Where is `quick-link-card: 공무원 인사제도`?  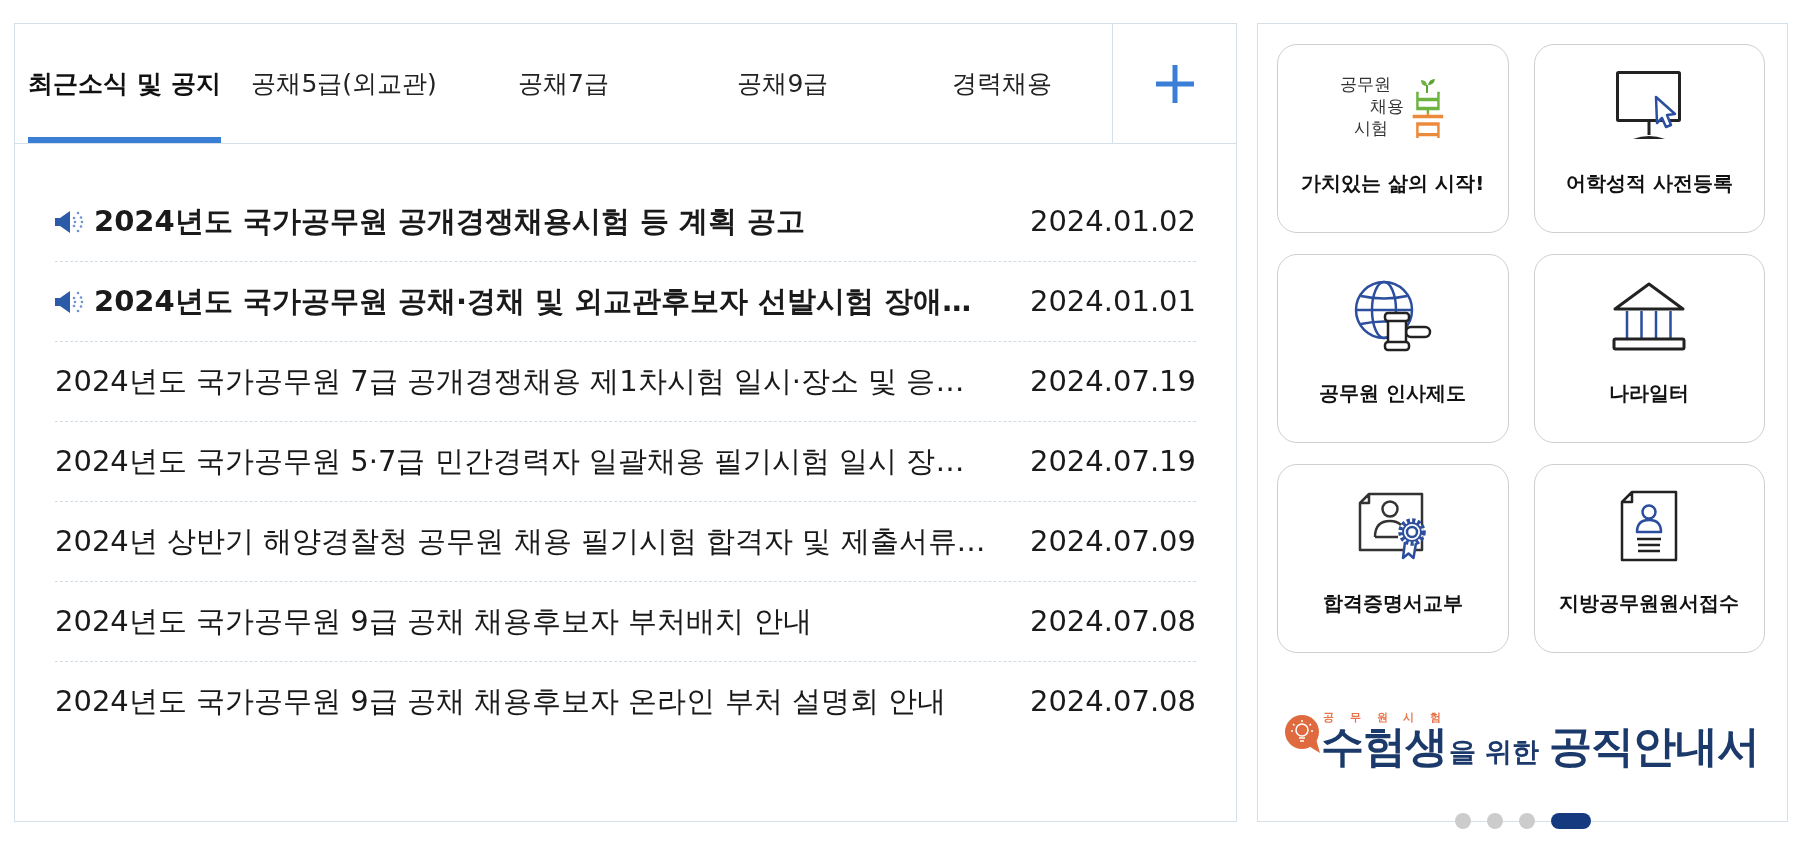 quick-link-card: 공무원 인사제도 is located at coordinates (1393, 348).